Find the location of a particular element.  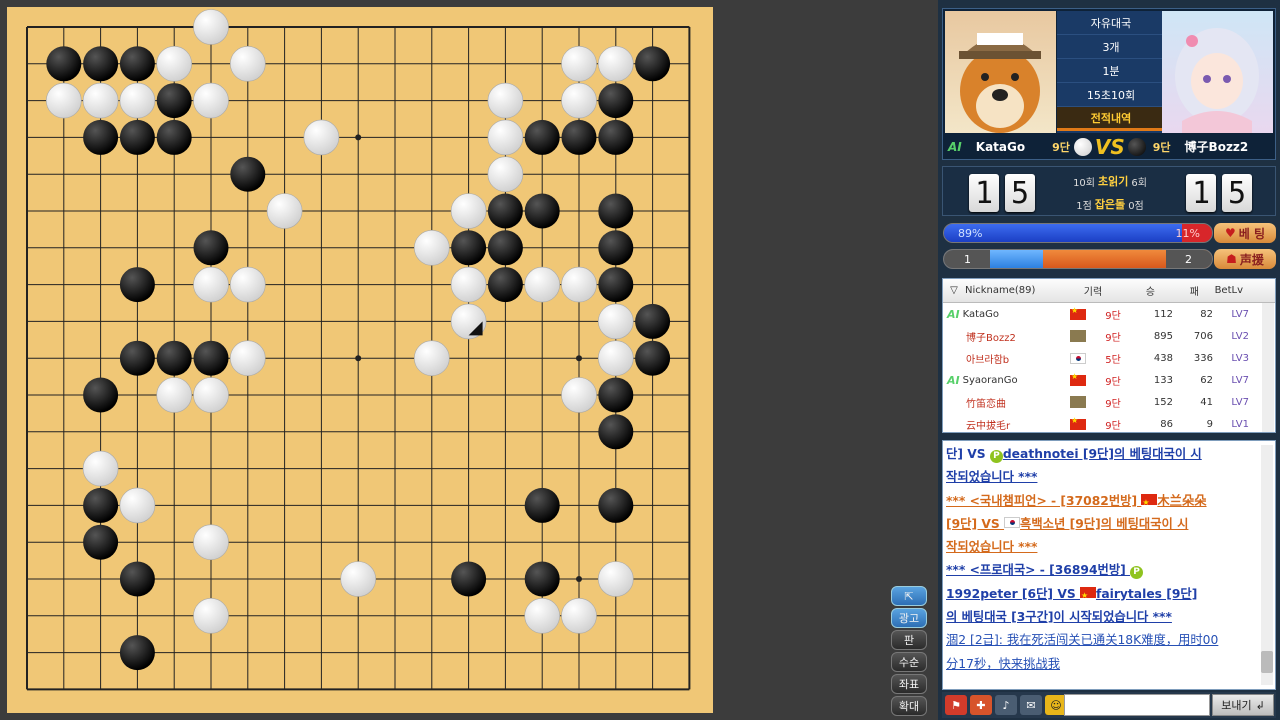

sort-triangle-icon: ▽ is located at coordinates (954, 290).